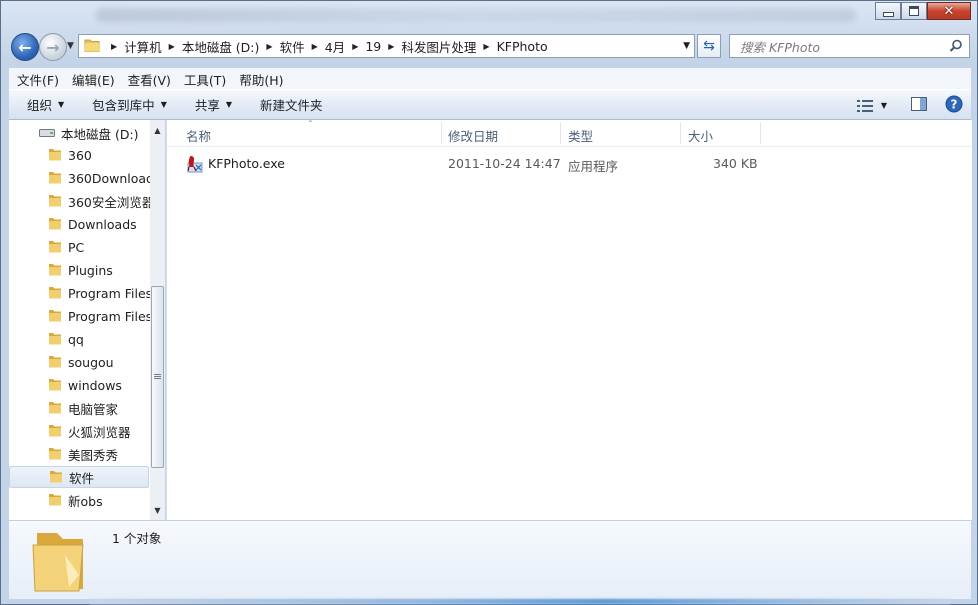 The image size is (978, 605). Describe the element at coordinates (157, 130) in the screenshot. I see `scroll-up-icon: ▲` at that location.